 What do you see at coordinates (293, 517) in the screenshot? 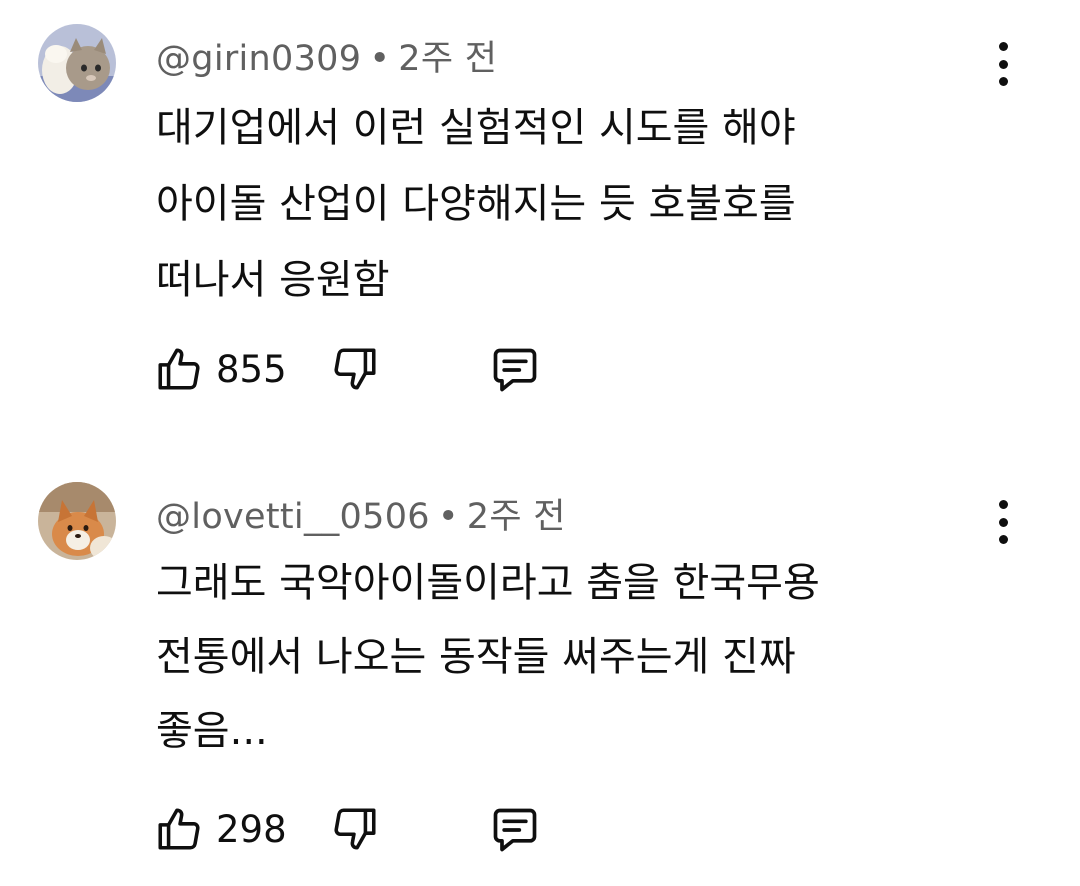
I see `comment-author: @lovetti__0506` at bounding box center [293, 517].